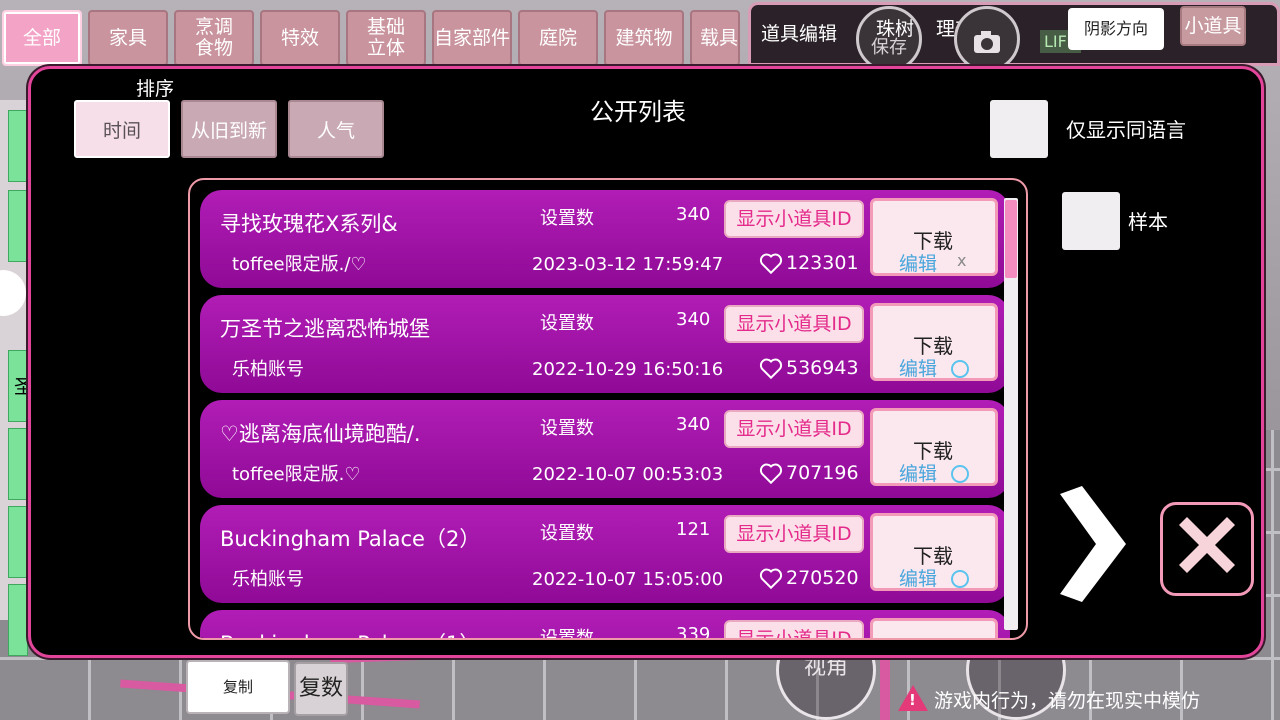 This screenshot has width=1280, height=720. What do you see at coordinates (122, 129) in the screenshot?
I see `sort-by-time-button: 时间` at bounding box center [122, 129].